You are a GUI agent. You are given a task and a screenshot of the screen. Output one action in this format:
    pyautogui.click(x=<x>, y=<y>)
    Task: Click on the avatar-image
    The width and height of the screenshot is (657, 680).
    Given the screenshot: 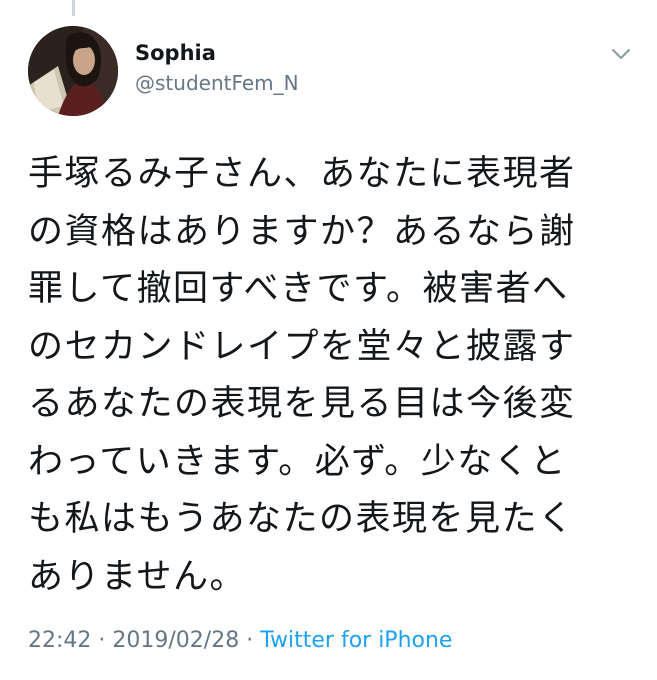 What is the action you would take?
    pyautogui.click(x=73, y=71)
    